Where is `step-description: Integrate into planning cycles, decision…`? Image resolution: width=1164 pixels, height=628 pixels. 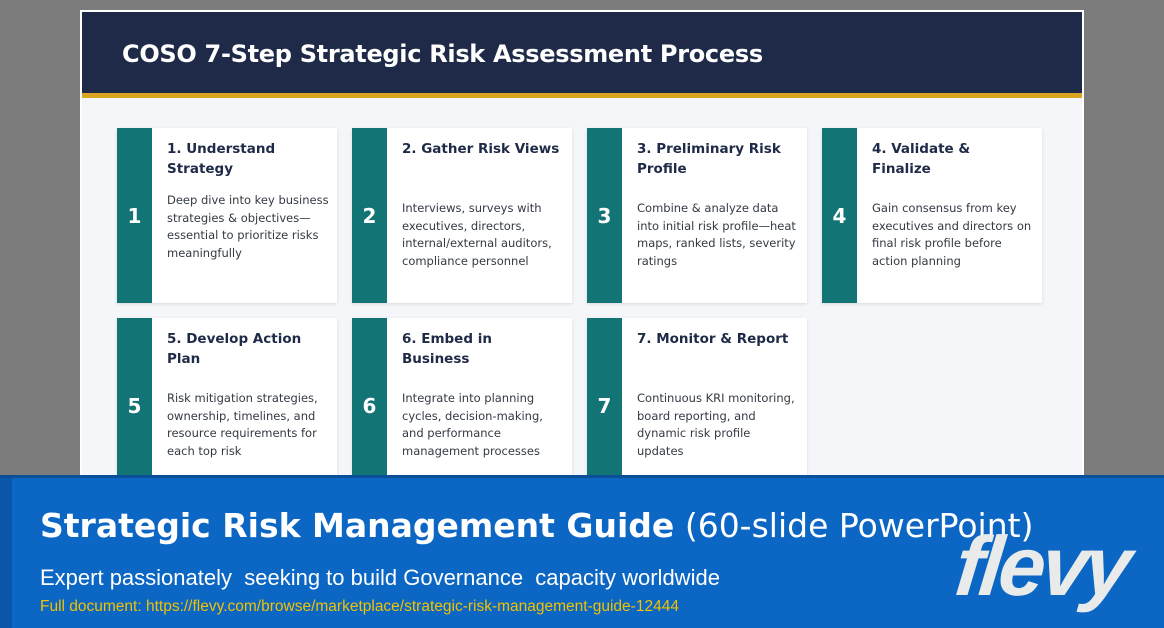 step-description: Integrate into planning cycles, decision… is located at coordinates (472, 424).